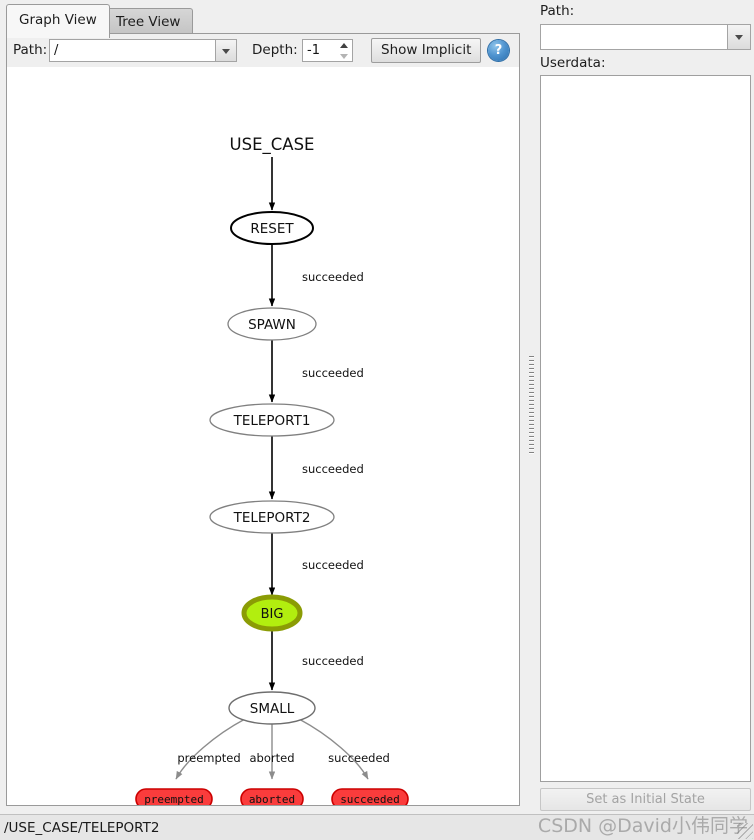 Image resolution: width=754 pixels, height=840 pixels. What do you see at coordinates (634, 37) in the screenshot?
I see `right-path-input` at bounding box center [634, 37].